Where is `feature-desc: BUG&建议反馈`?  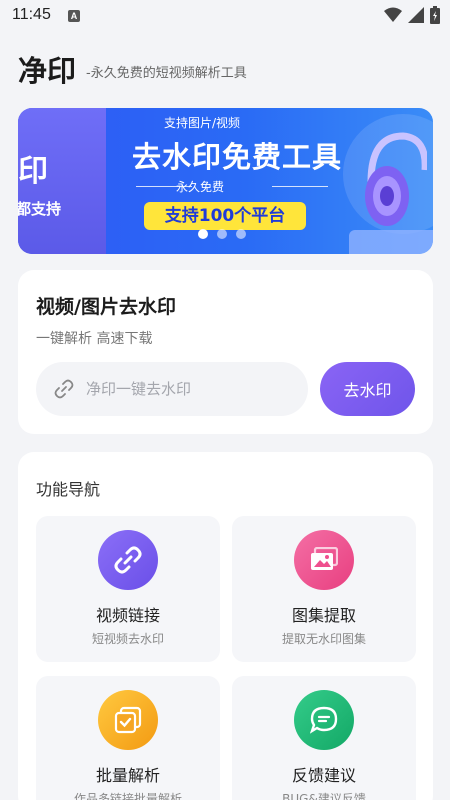
feature-desc: BUG&建议反馈 is located at coordinates (324, 796).